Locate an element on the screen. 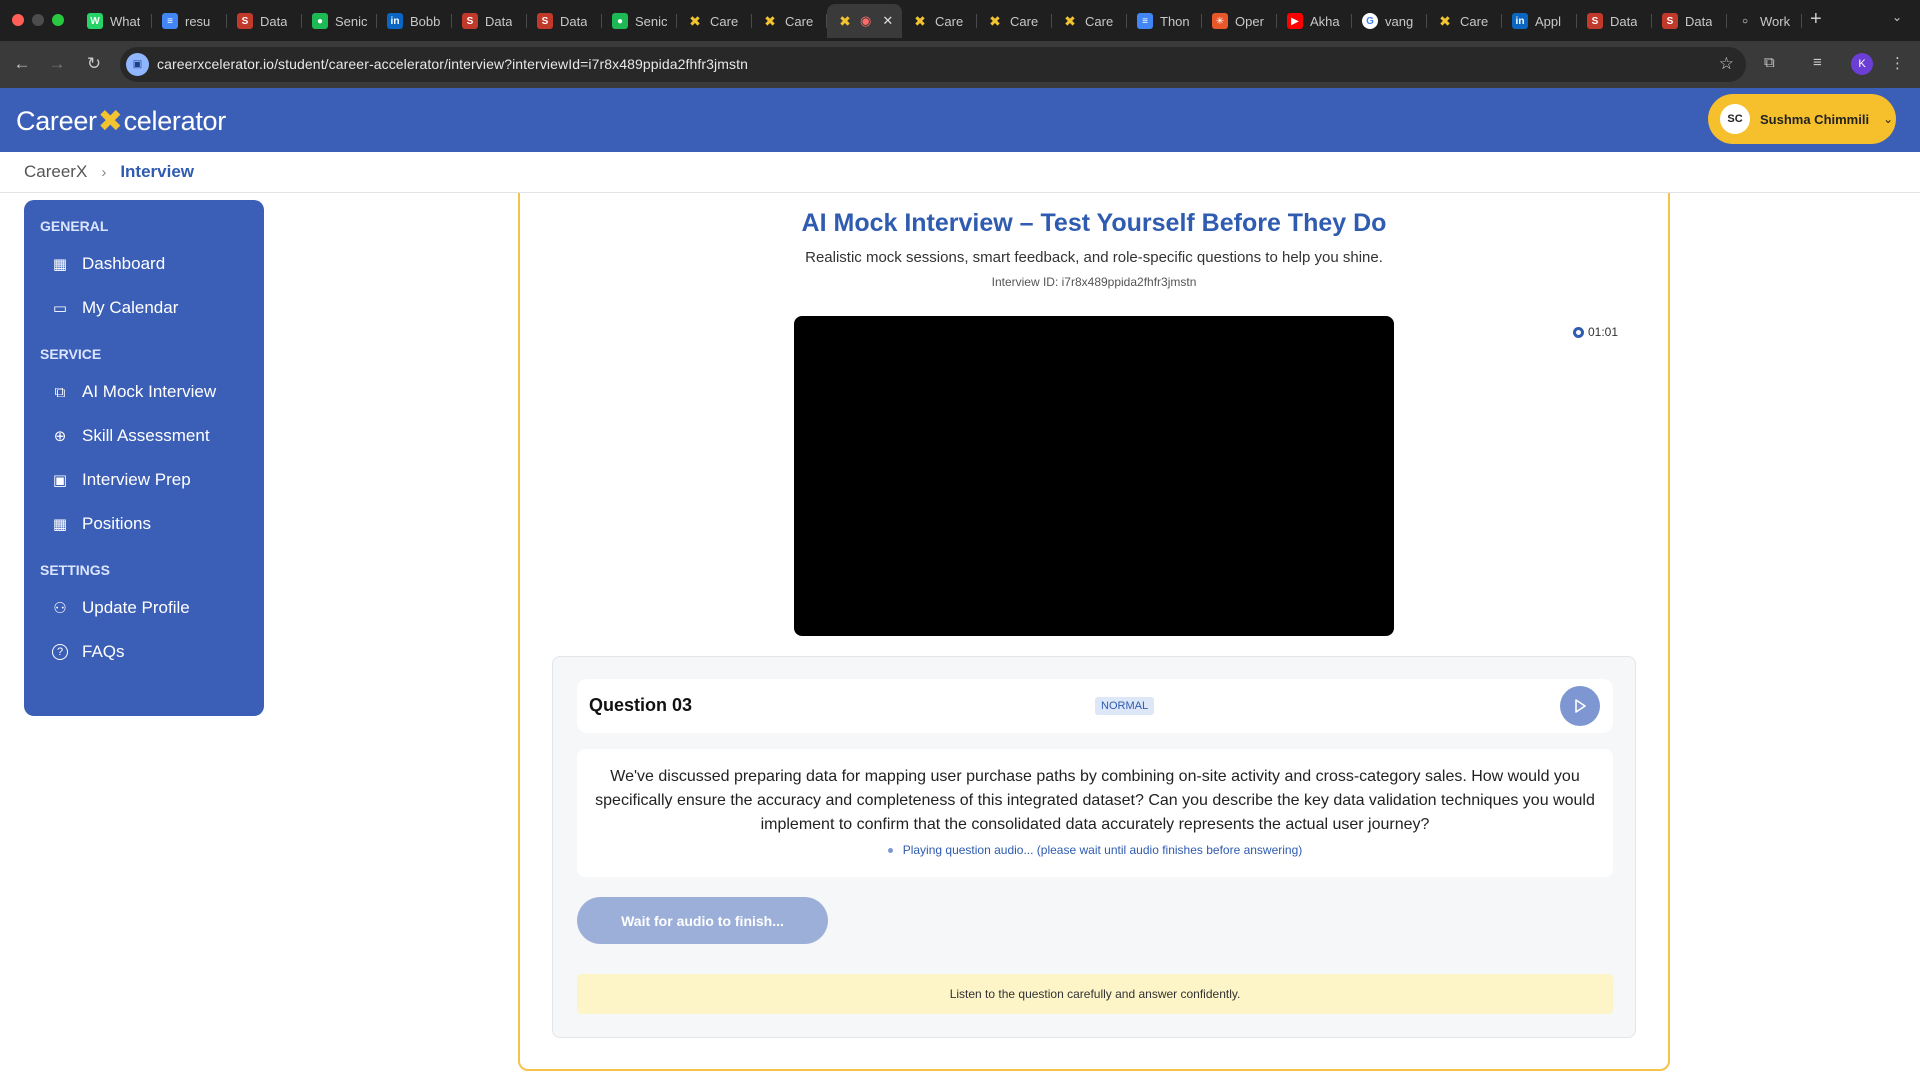  user-menu-button: SC Sushma Chimmili ⌄ is located at coordinates (1802, 119).